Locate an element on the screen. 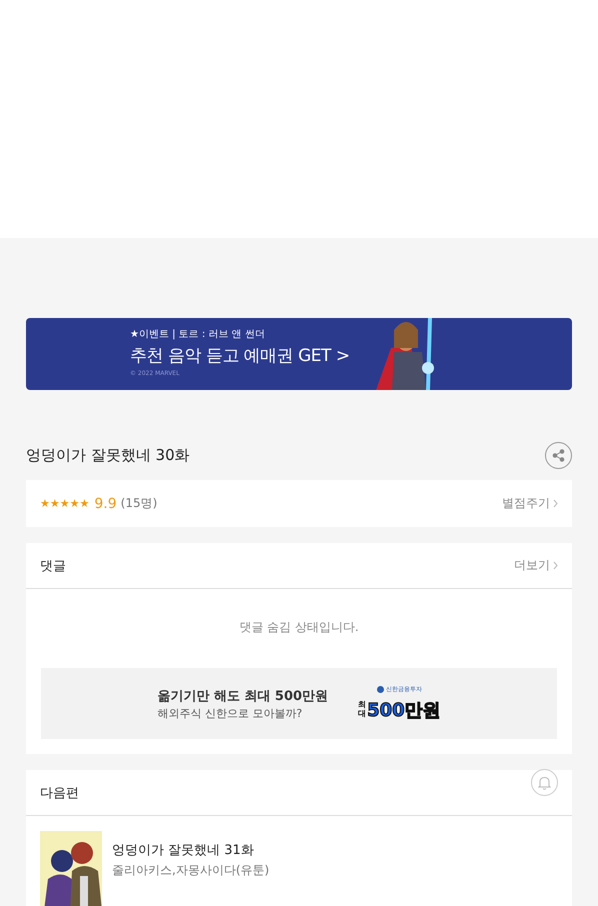 The width and height of the screenshot is (598, 906). banner-eyebrow: ★이벤트 | 토르 : 러브 앤 썬더 is located at coordinates (198, 334).